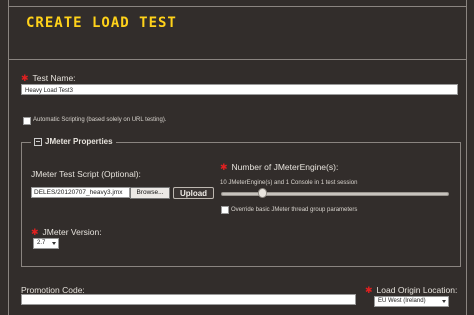  I want to click on collapse-icon, so click(38, 141).